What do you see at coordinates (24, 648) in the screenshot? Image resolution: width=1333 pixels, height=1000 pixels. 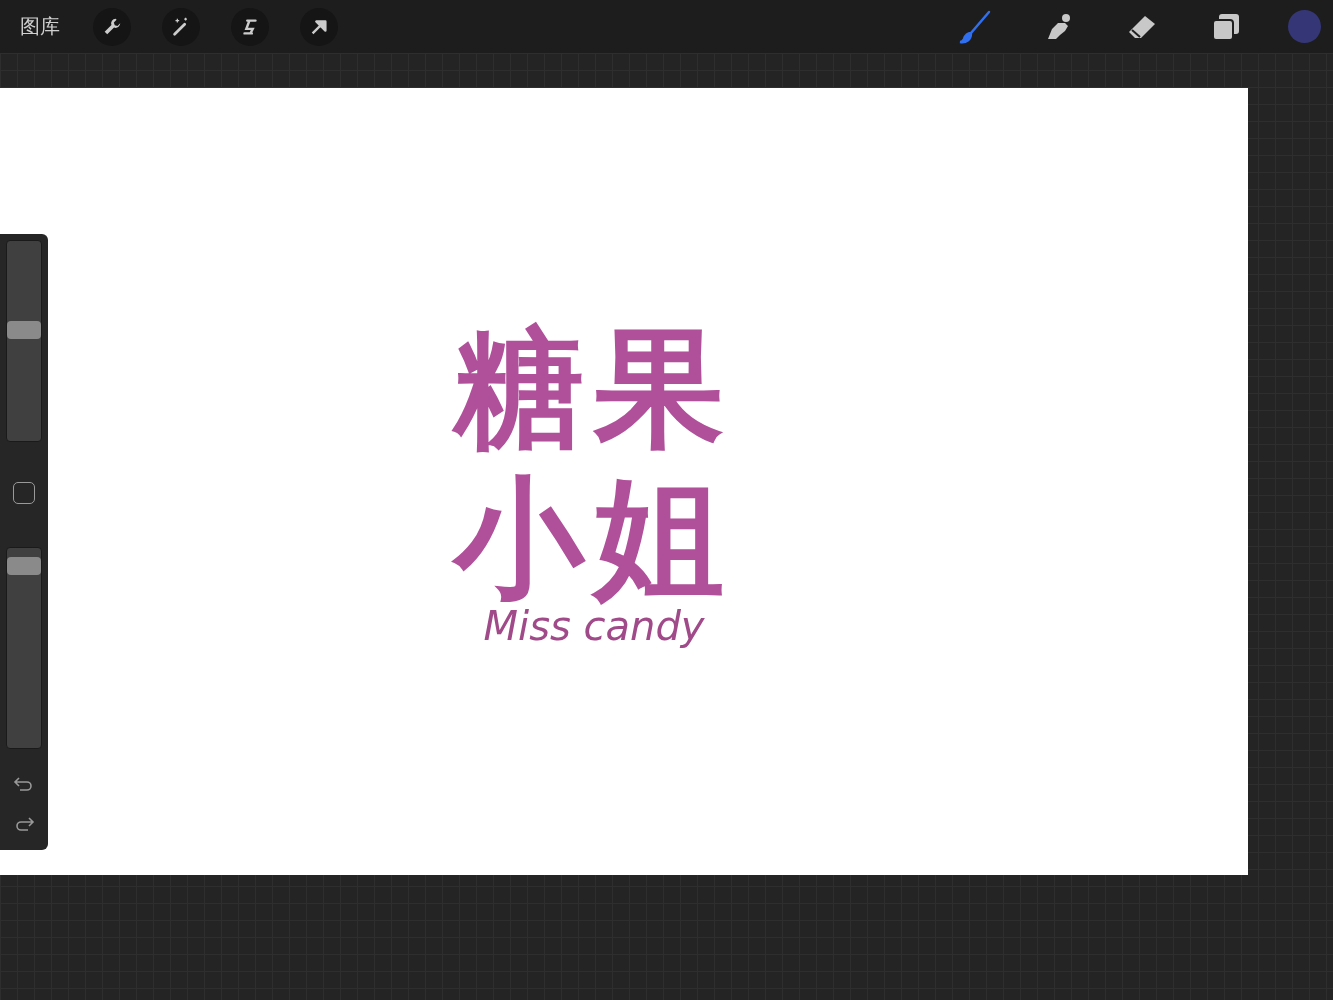 I see `opacity-slider` at bounding box center [24, 648].